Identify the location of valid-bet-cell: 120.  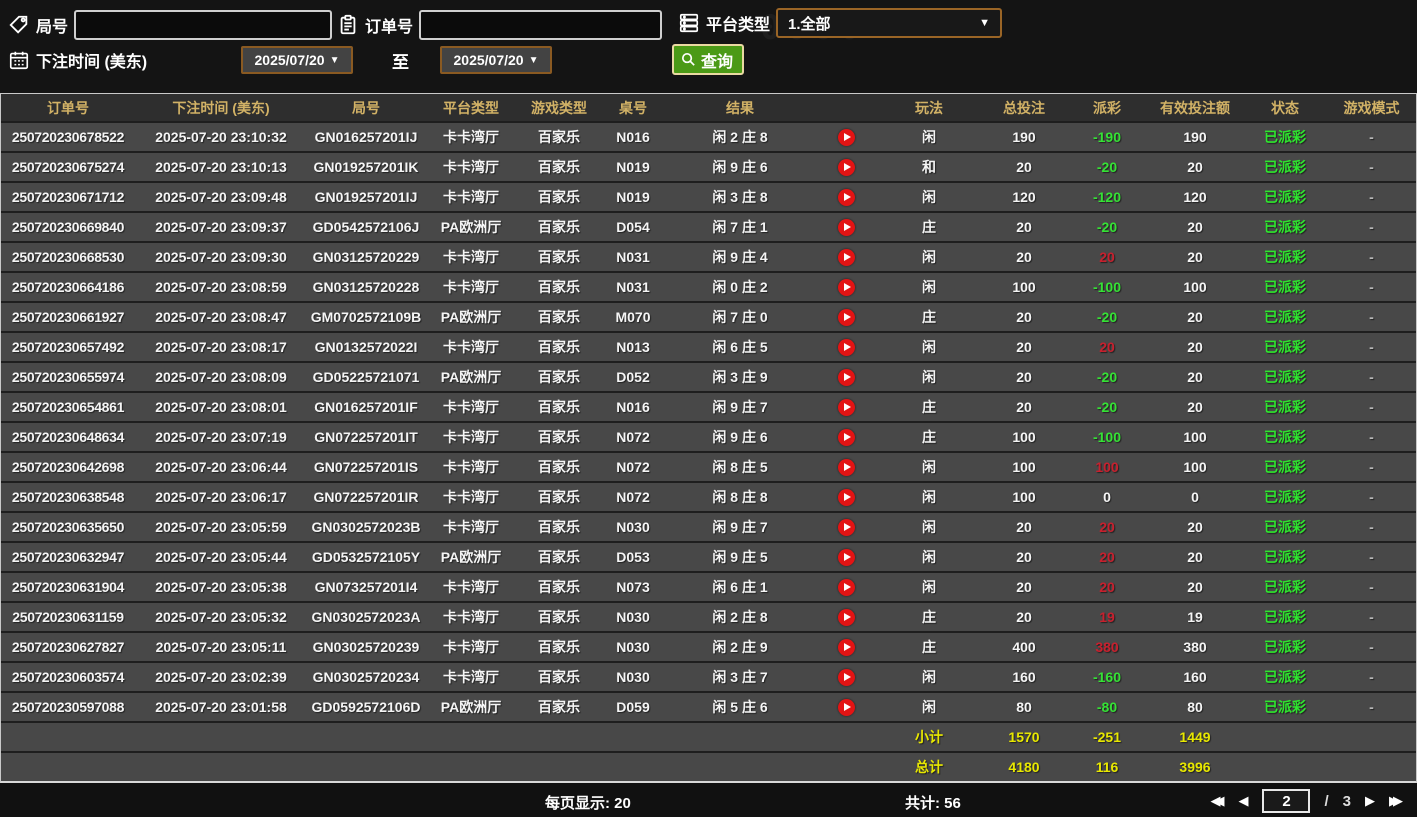
(1195, 197).